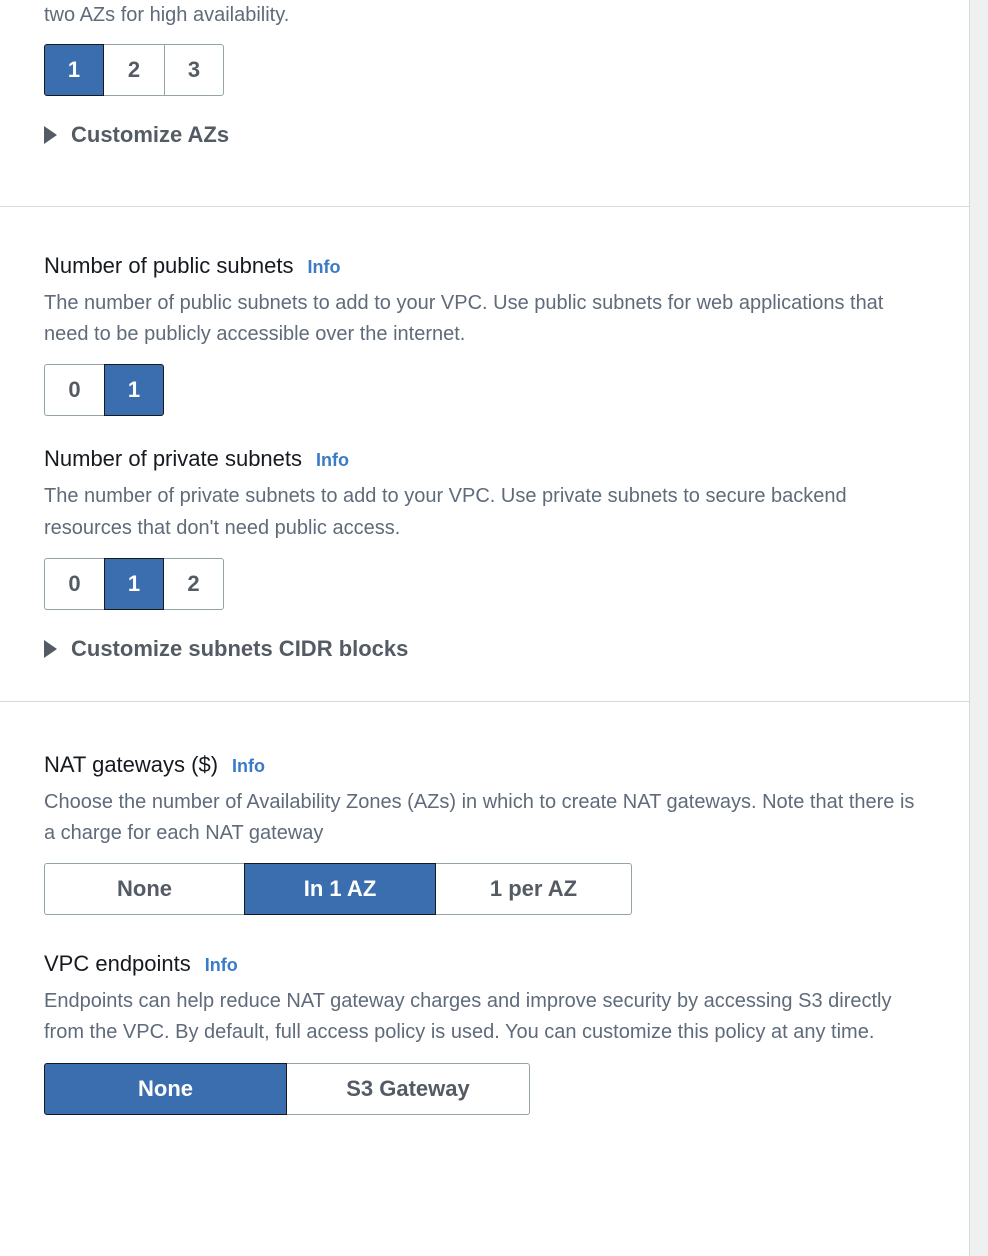 The height and width of the screenshot is (1256, 988). What do you see at coordinates (169, 265) in the screenshot?
I see `public-subnets-label: Number of public subnets` at bounding box center [169, 265].